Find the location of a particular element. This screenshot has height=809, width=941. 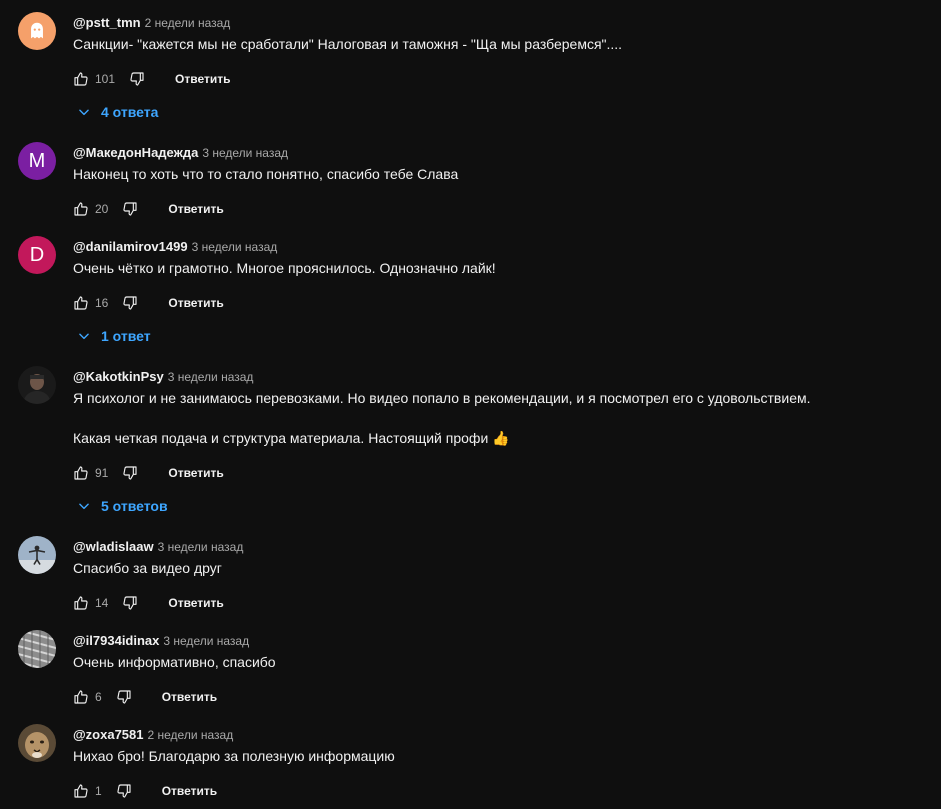

comment-header: @il7934idinax 3 недели назад is located at coordinates (161, 641).